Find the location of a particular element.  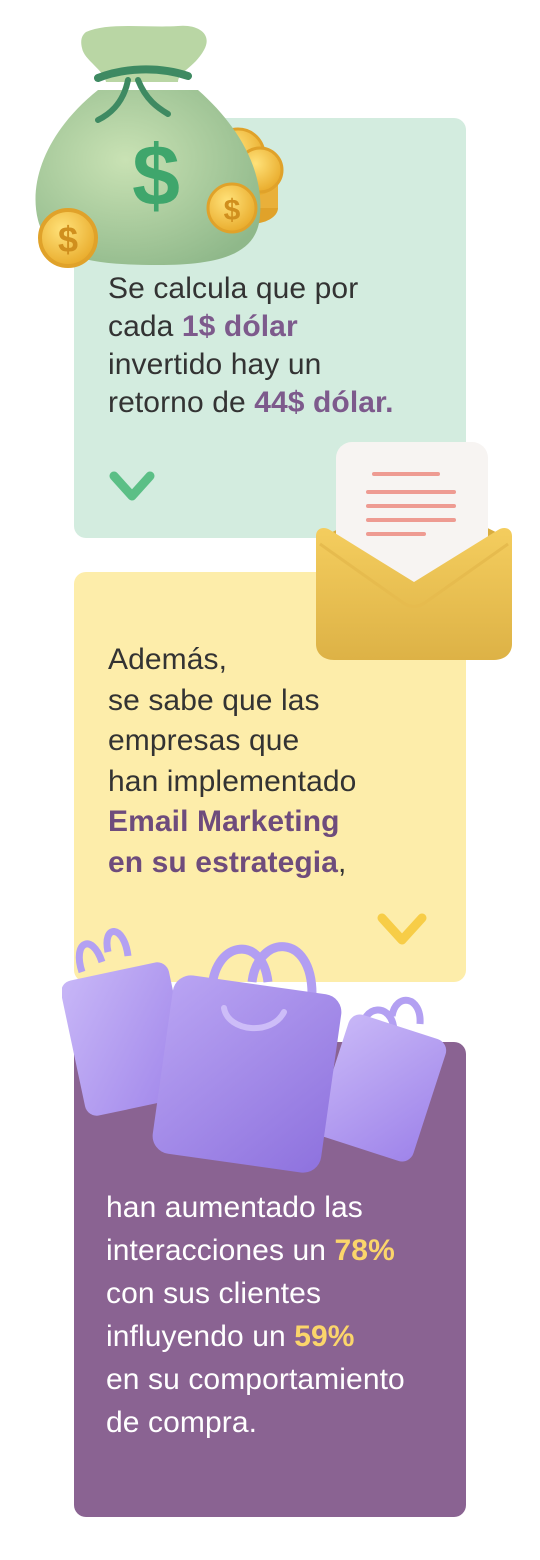

highlight-strategy: en su estrategia is located at coordinates (223, 862).